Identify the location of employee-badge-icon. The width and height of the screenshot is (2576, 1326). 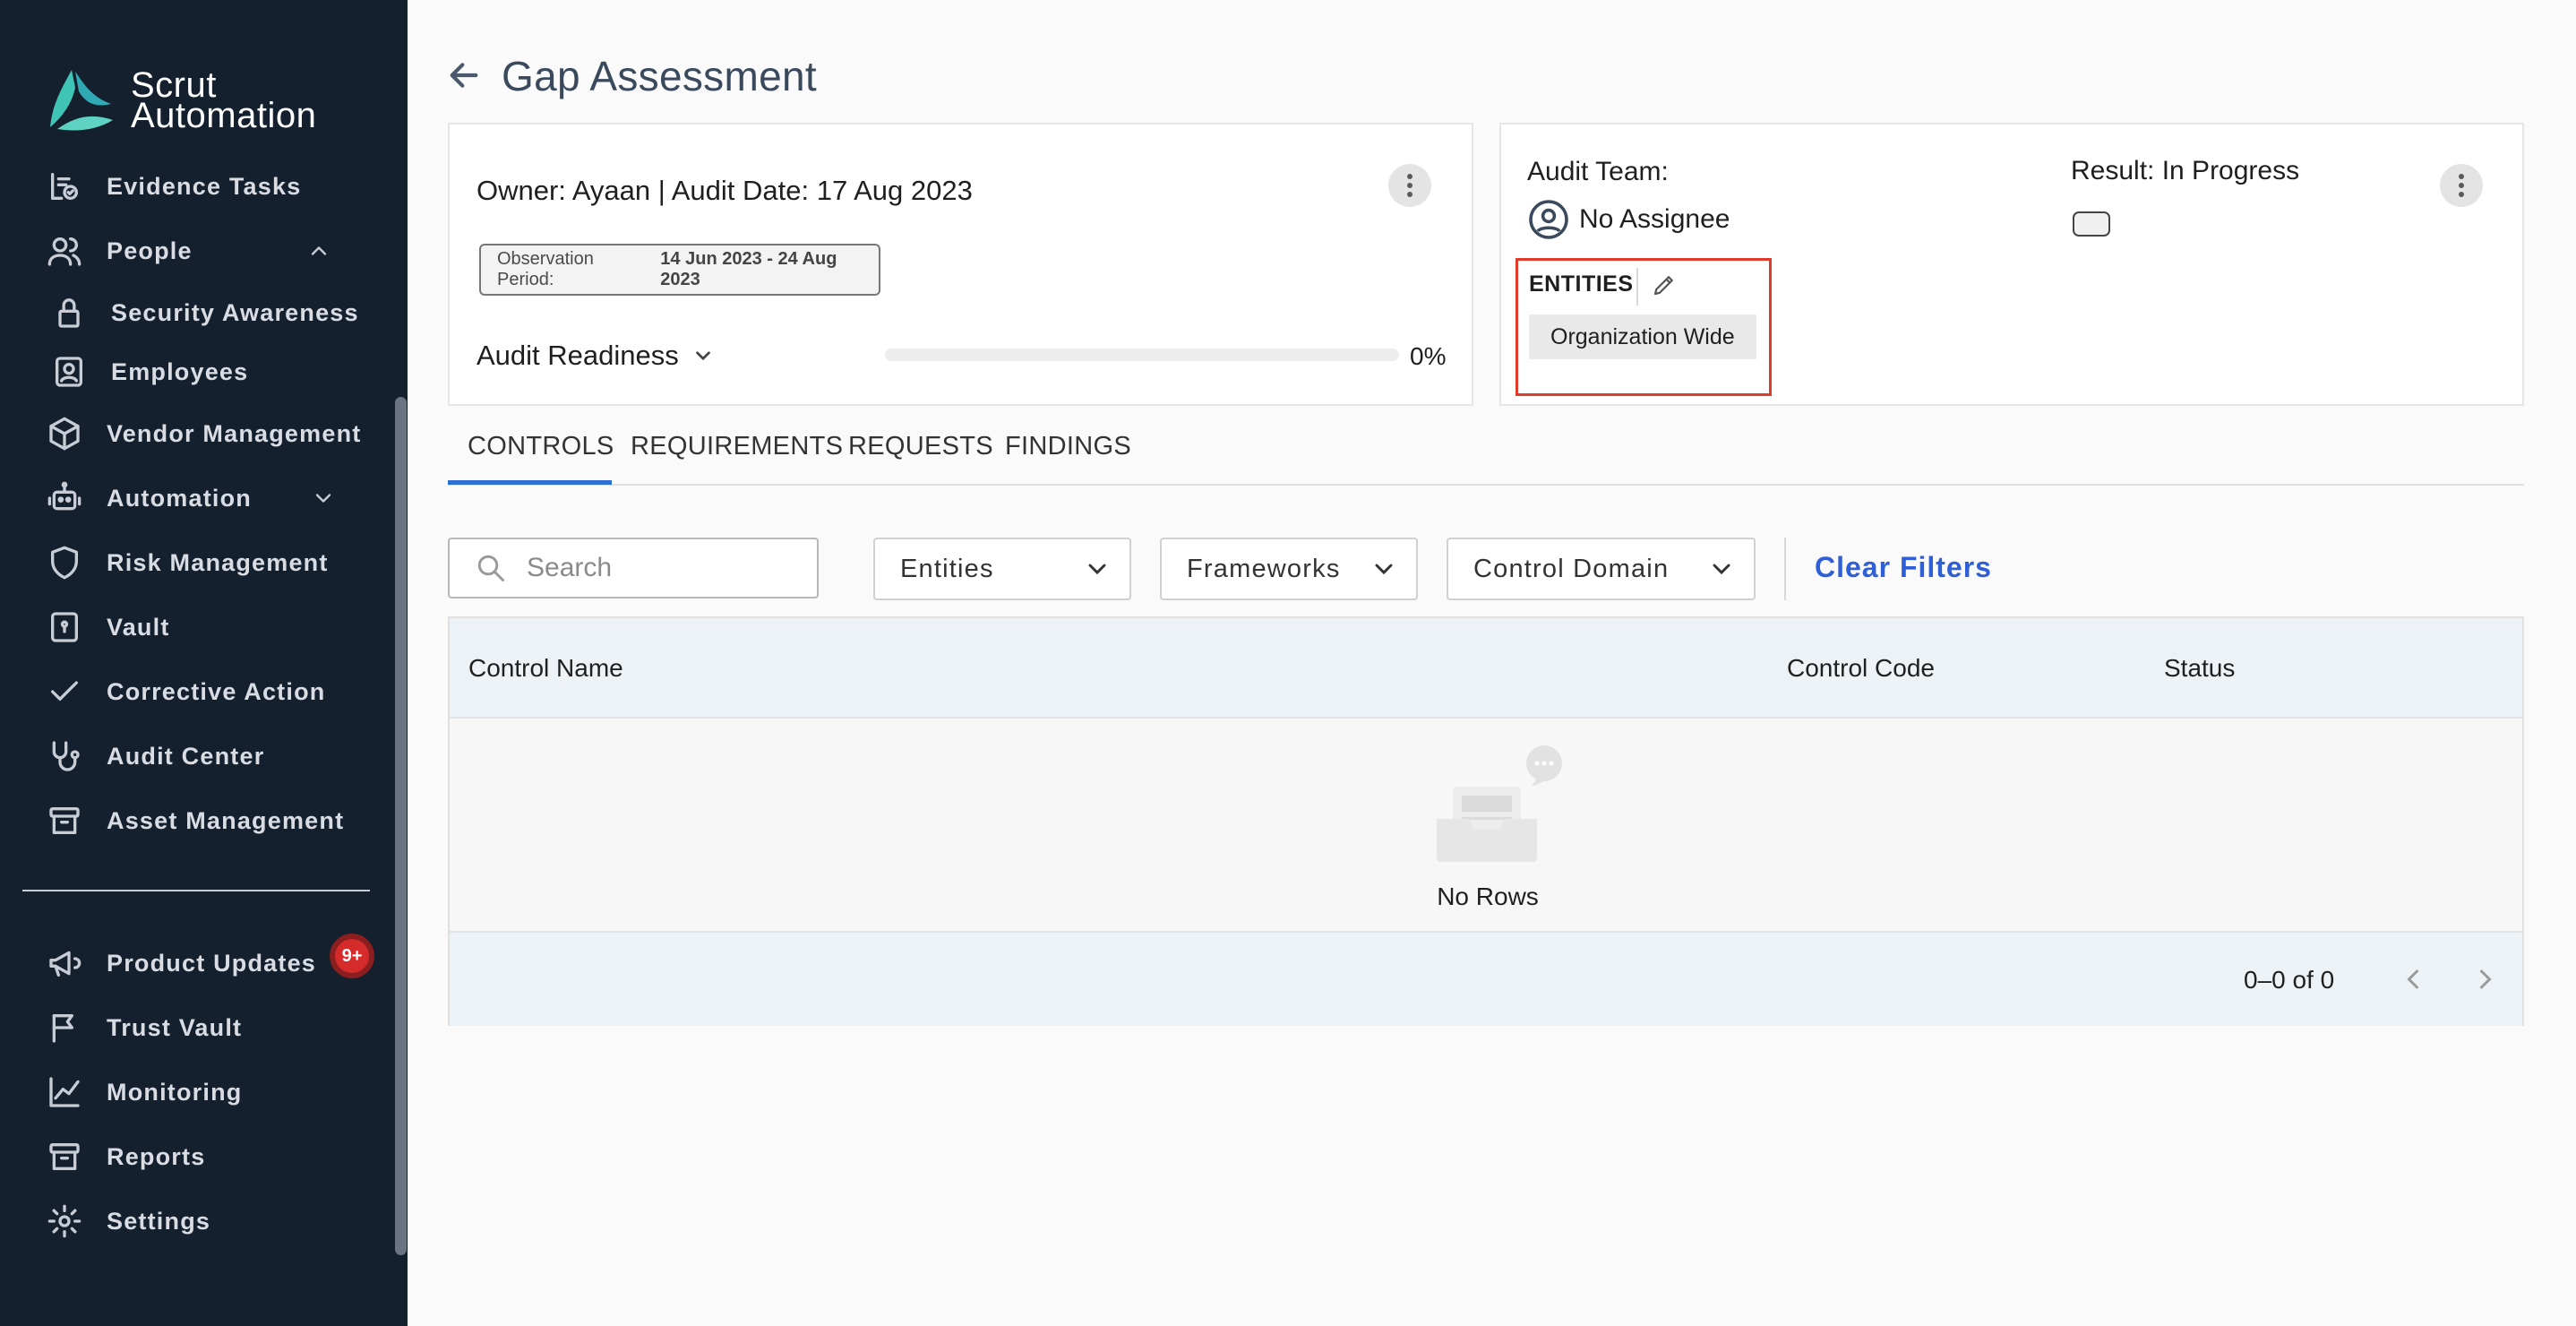
(69, 372).